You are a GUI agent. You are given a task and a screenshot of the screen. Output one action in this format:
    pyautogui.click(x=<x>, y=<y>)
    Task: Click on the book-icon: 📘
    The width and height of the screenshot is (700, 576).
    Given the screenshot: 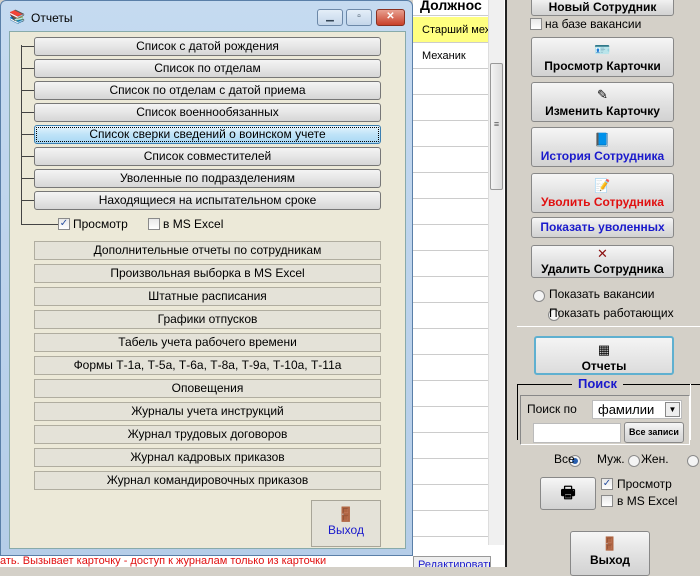 What is the action you would take?
    pyautogui.click(x=602, y=139)
    